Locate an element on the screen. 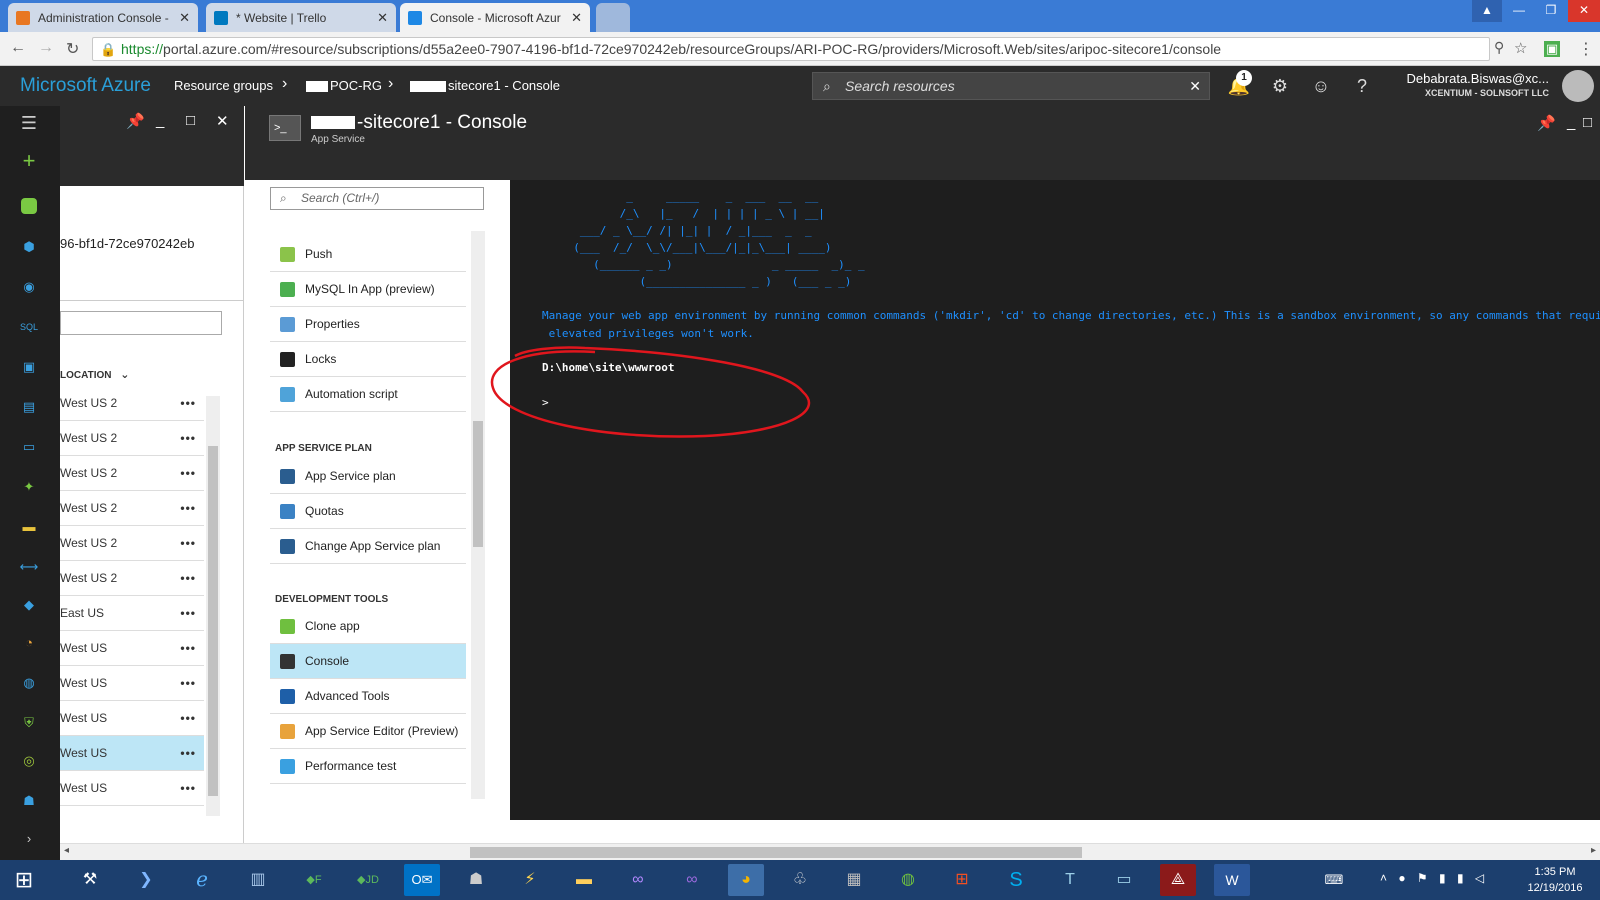 The image size is (1600, 900). more-services-chevron-icon: › is located at coordinates (29, 839).